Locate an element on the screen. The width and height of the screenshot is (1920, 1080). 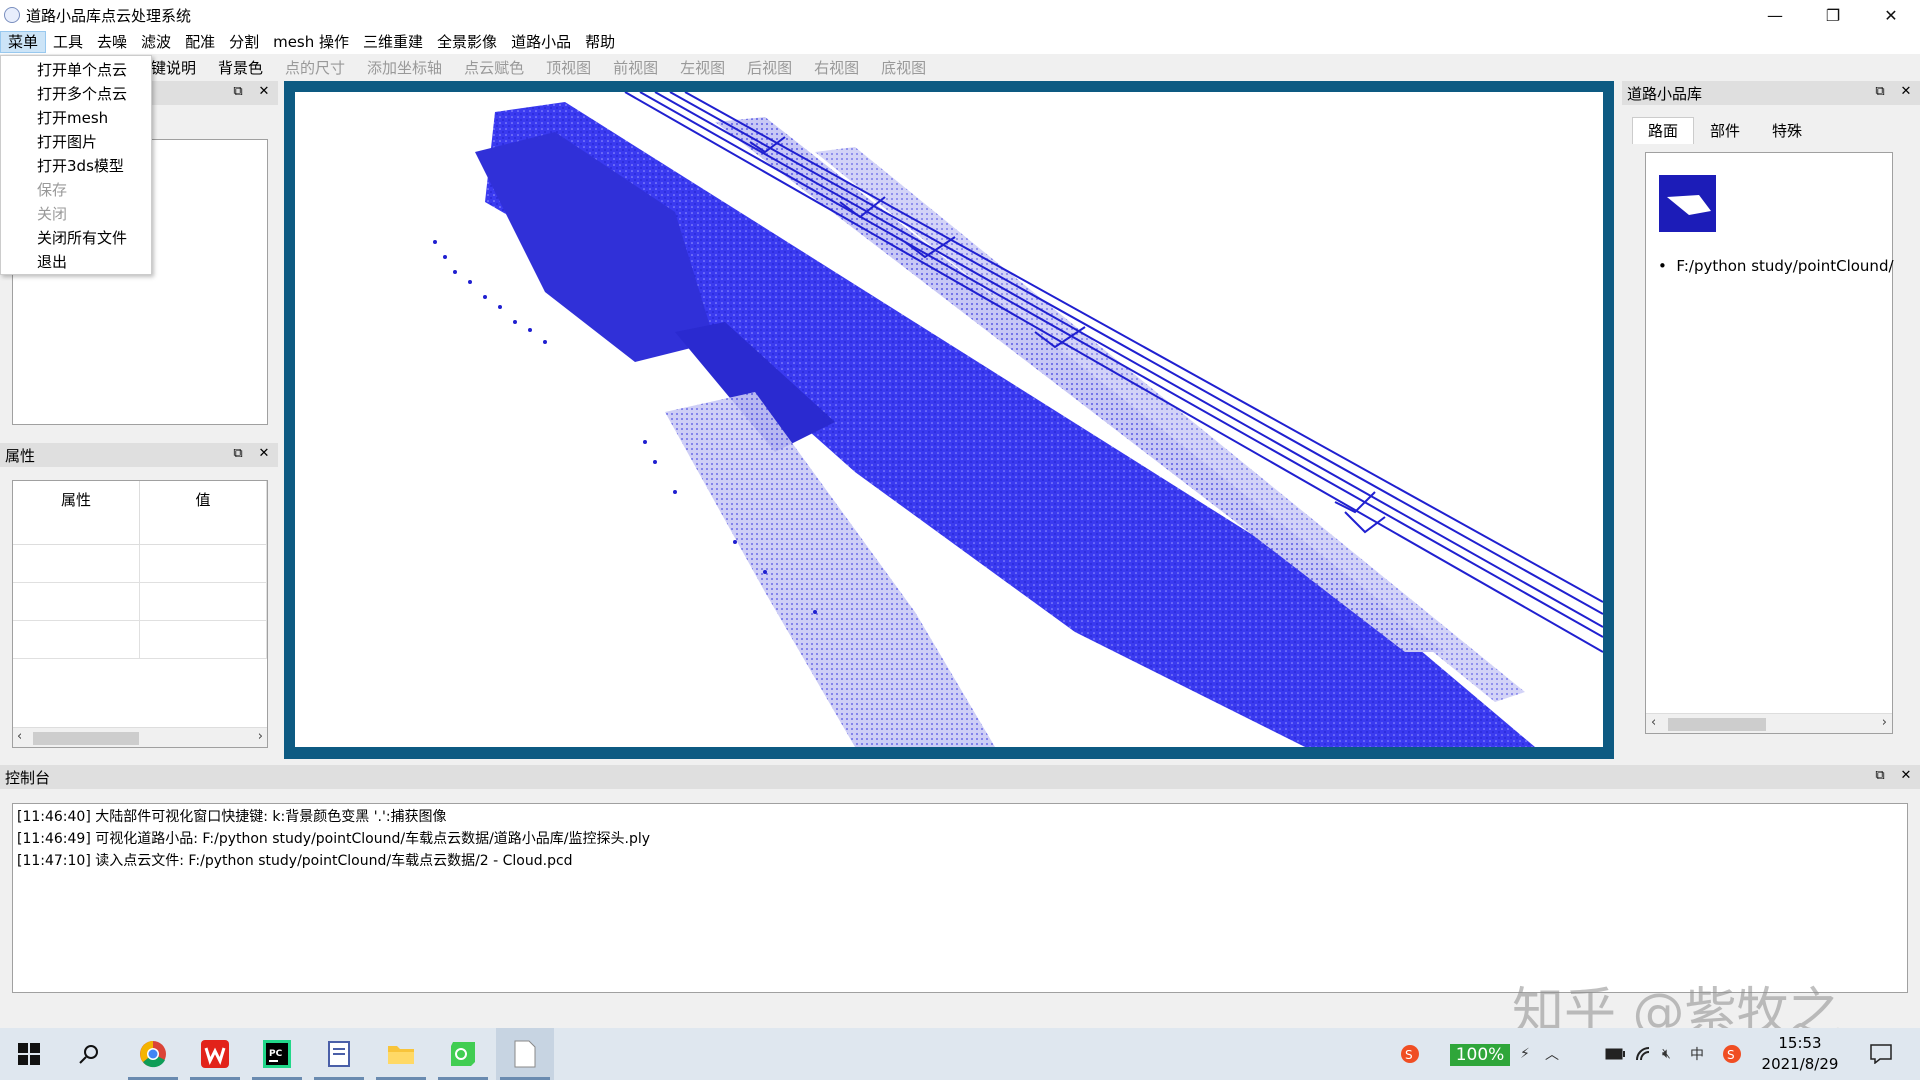
start-button is located at coordinates (29, 1054).